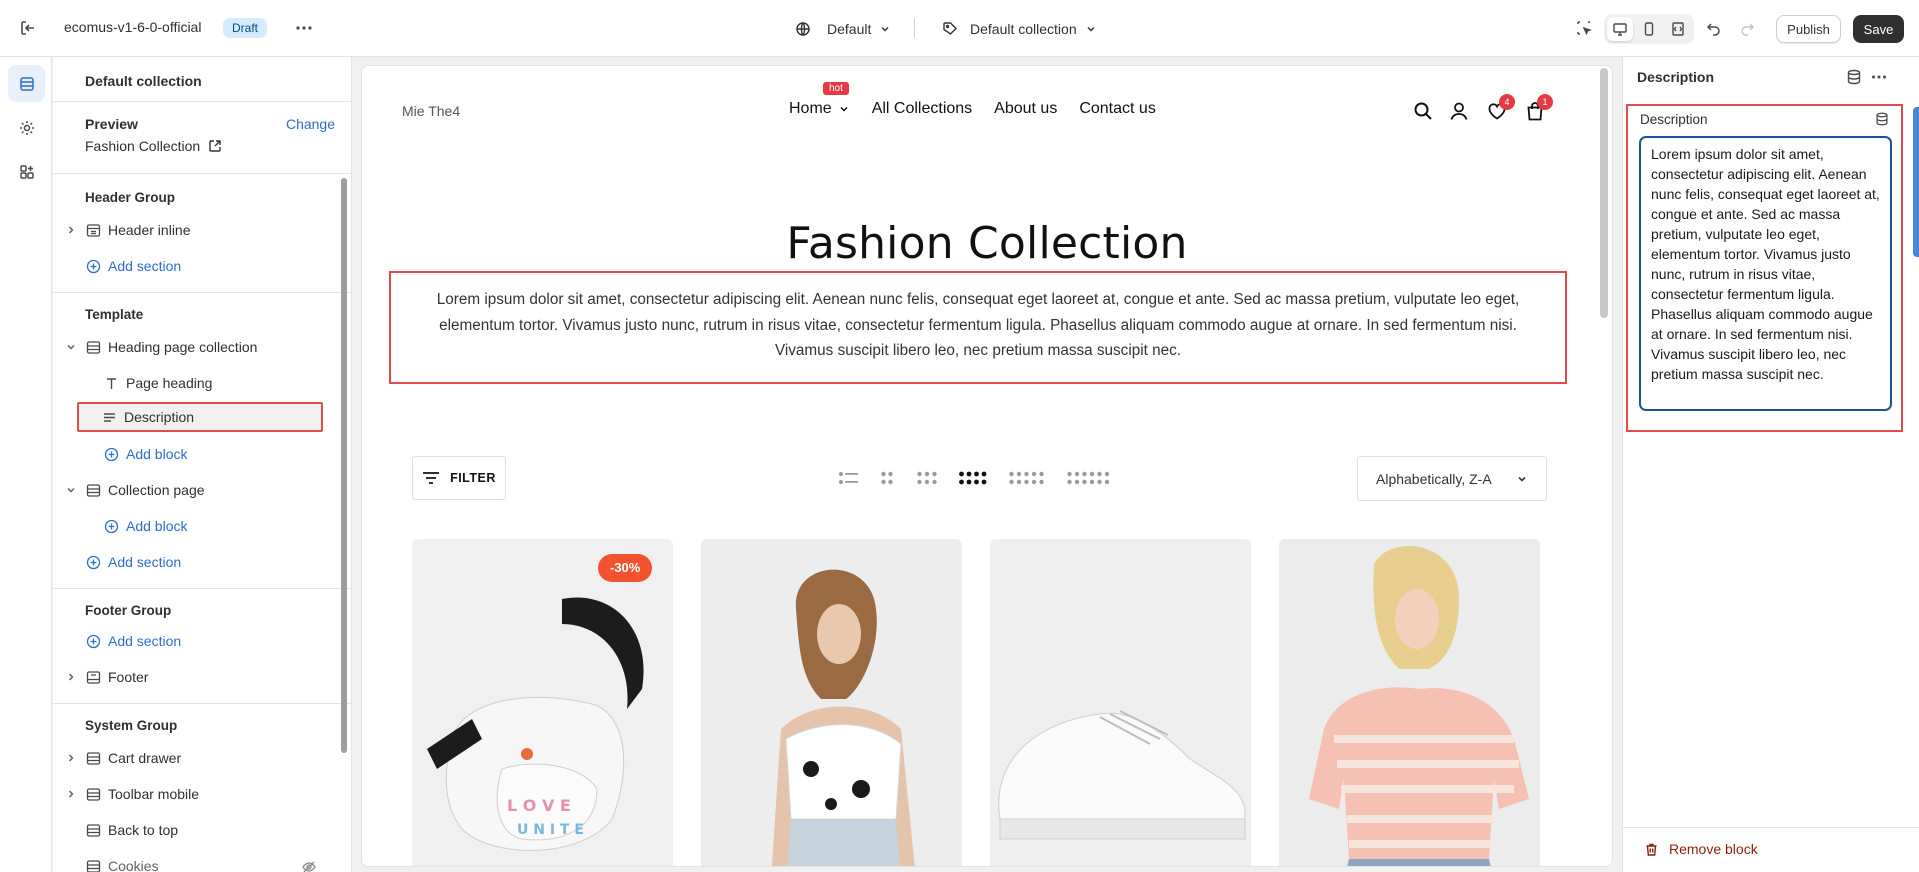  I want to click on sections-icon, so click(26, 83).